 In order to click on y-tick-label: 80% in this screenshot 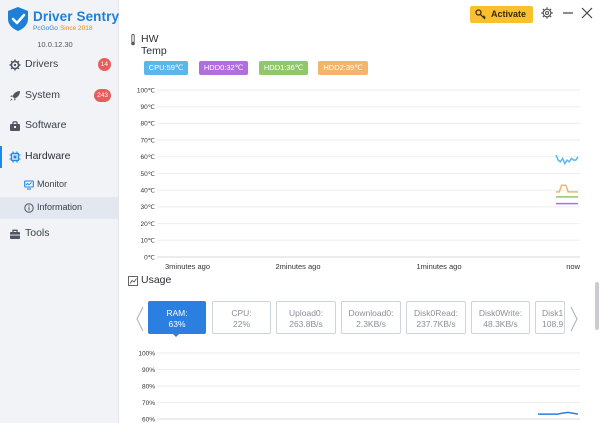, I will do `click(148, 386)`.